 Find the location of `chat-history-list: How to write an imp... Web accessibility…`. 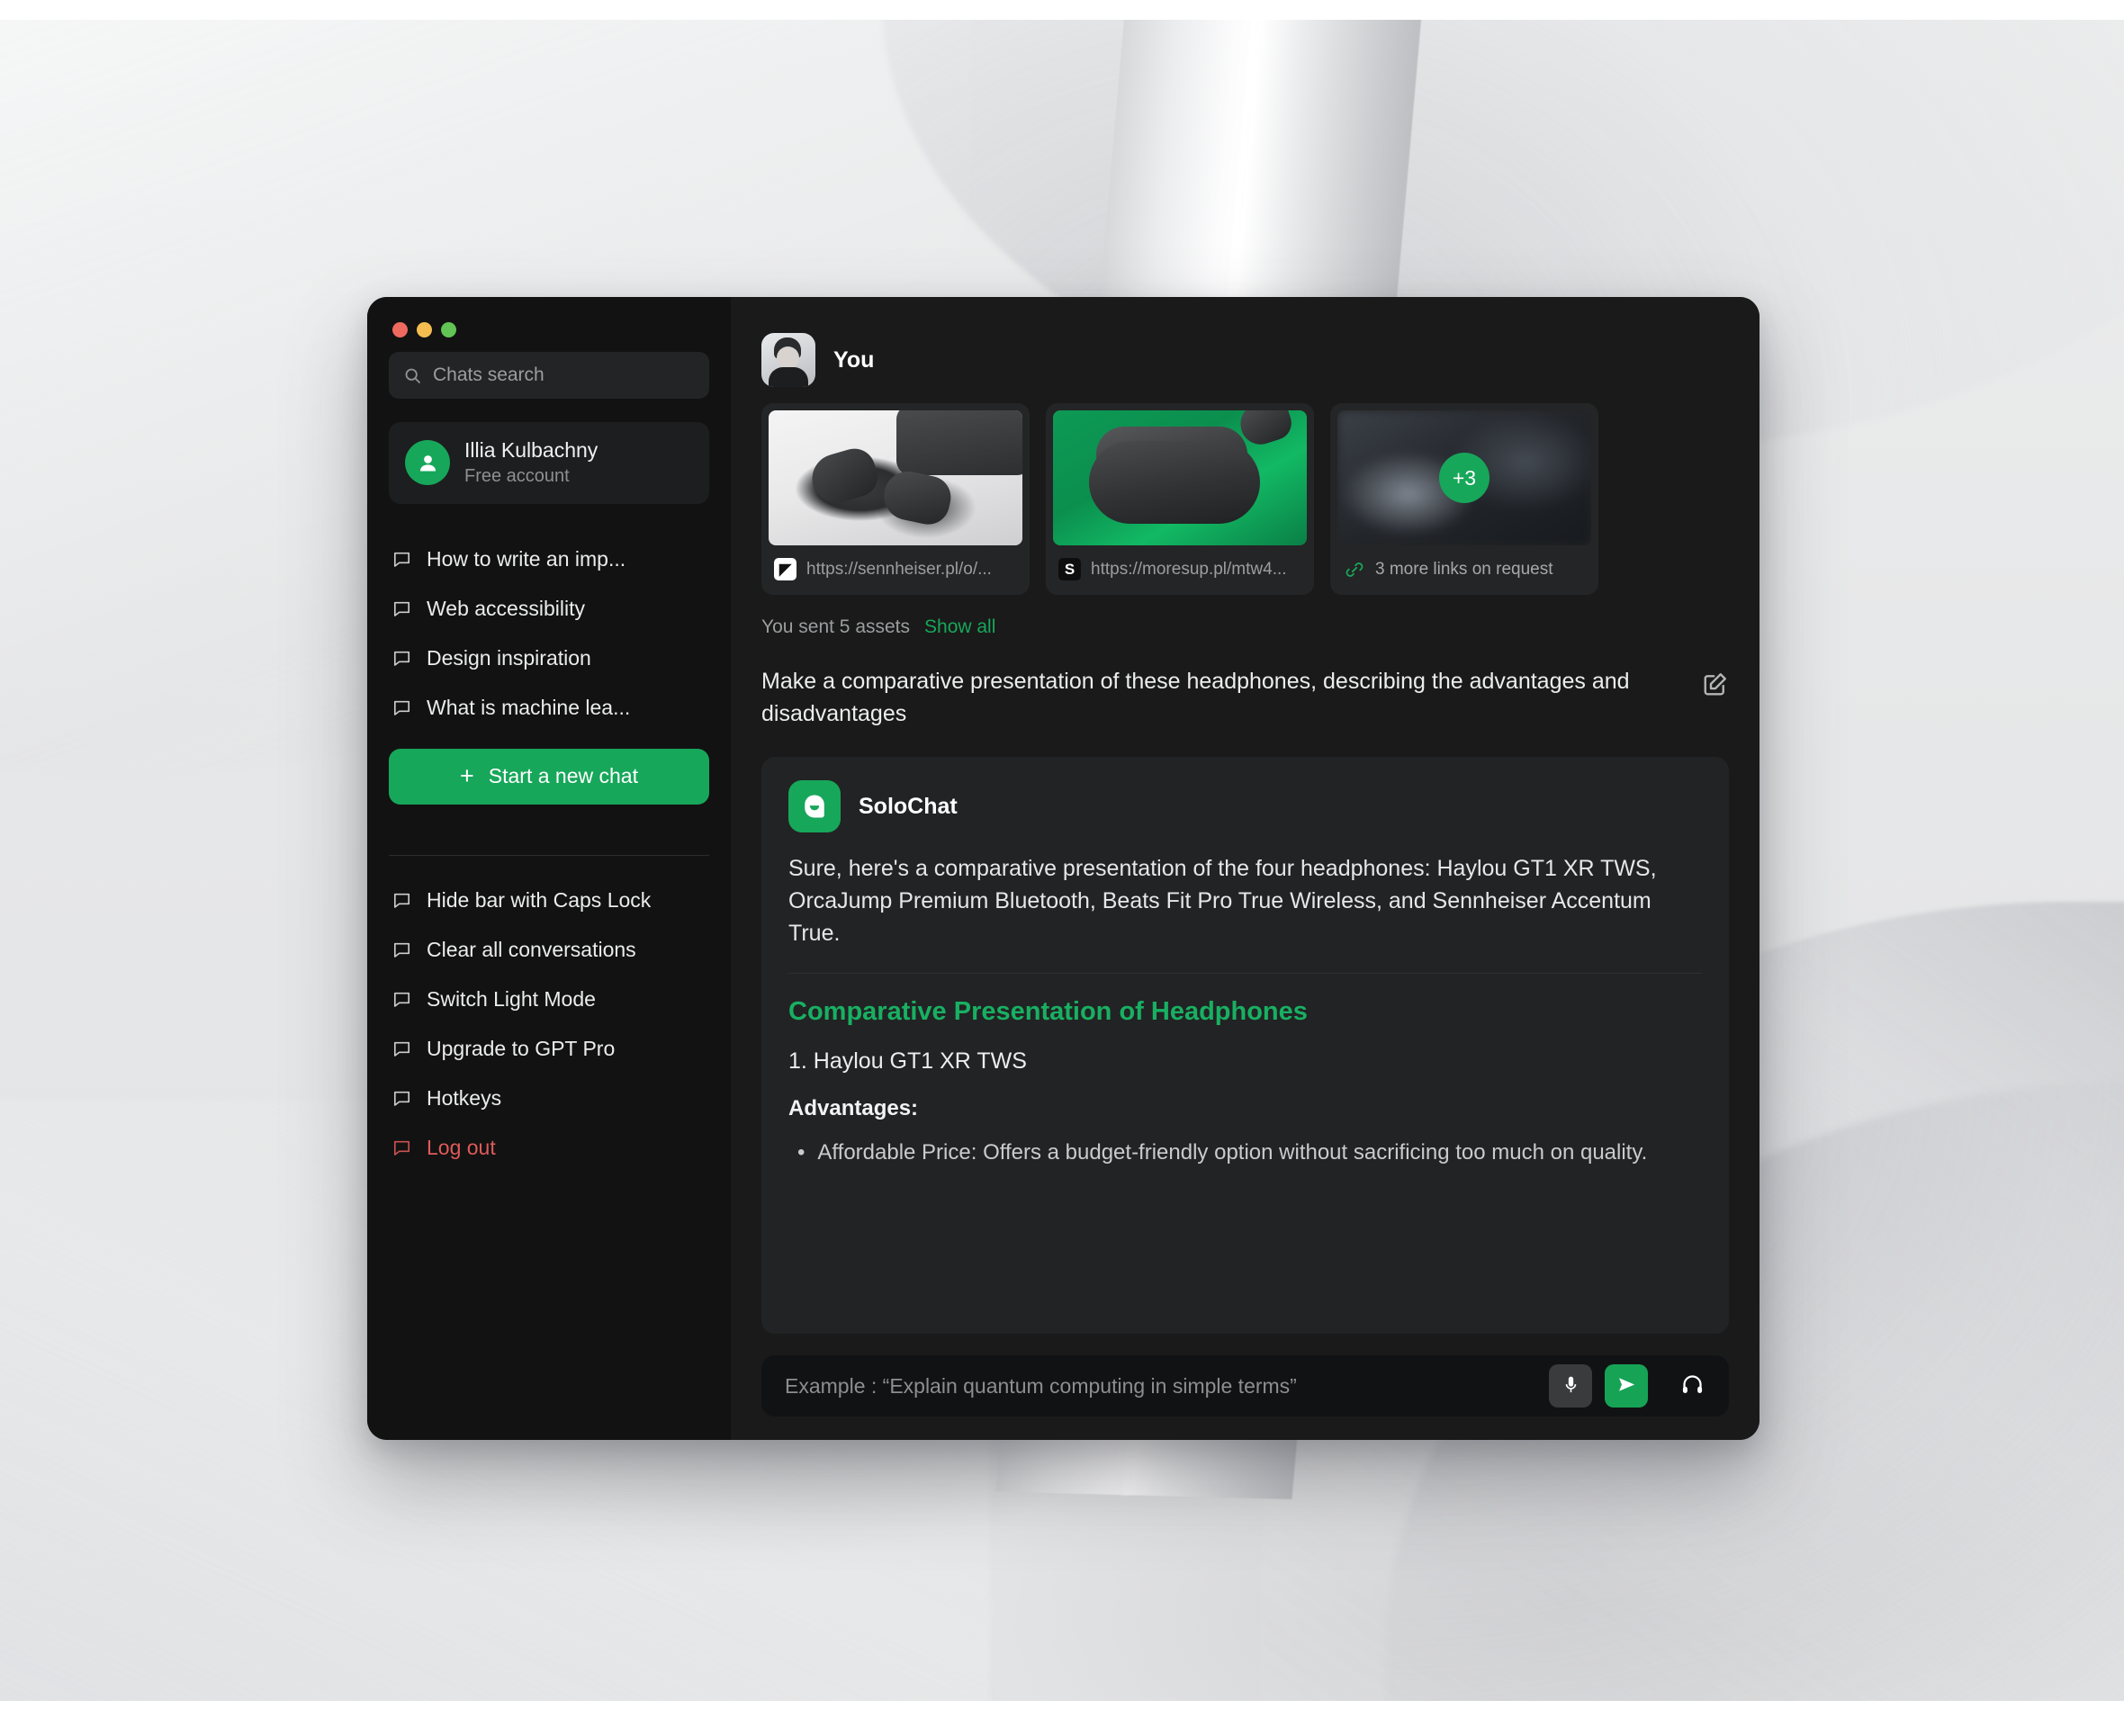

chat-history-list: How to write an imp... Web accessibility… is located at coordinates (549, 634).